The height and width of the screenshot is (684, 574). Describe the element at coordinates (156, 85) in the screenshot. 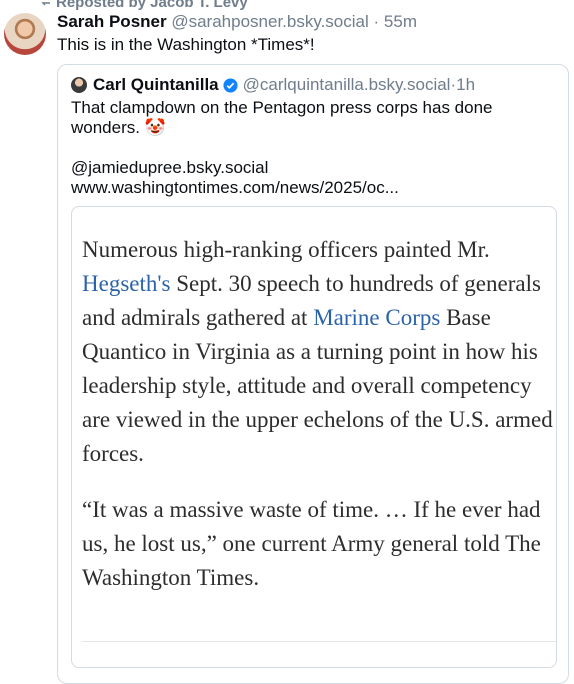

I see `quote-author-name: Carl Quintanilla` at that location.